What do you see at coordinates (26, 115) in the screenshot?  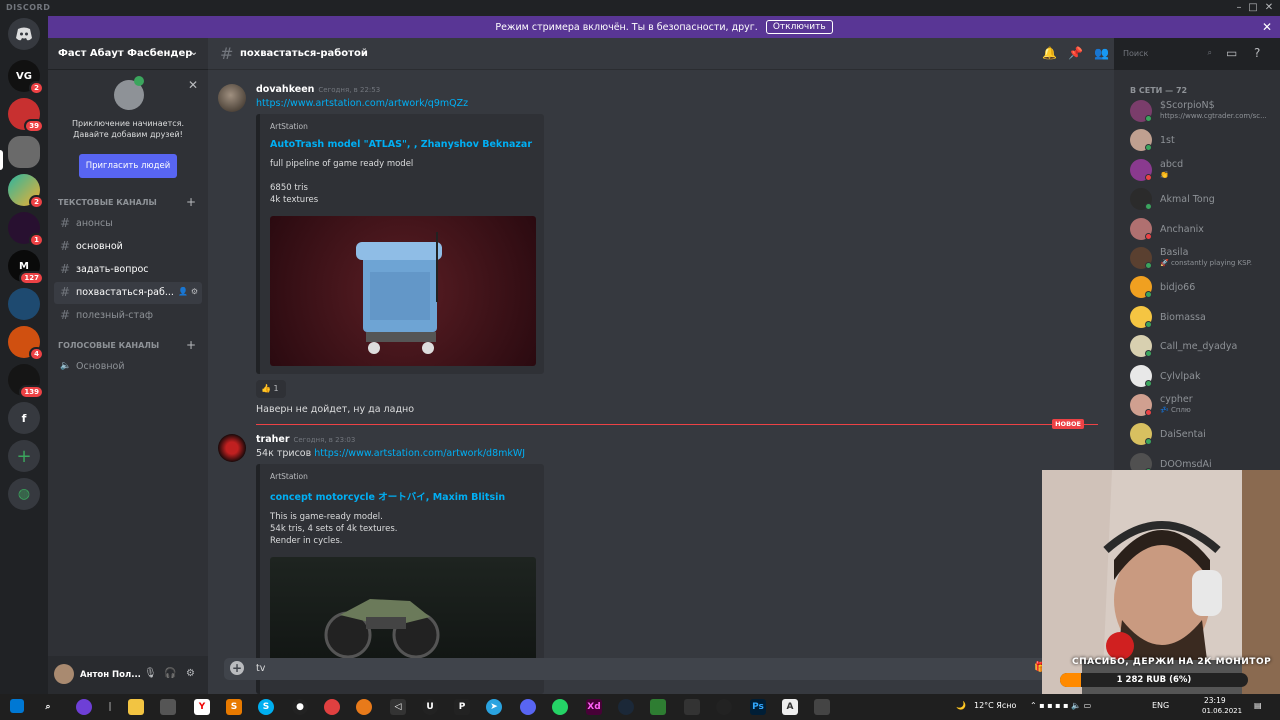 I see `server-icon-red: 39` at bounding box center [26, 115].